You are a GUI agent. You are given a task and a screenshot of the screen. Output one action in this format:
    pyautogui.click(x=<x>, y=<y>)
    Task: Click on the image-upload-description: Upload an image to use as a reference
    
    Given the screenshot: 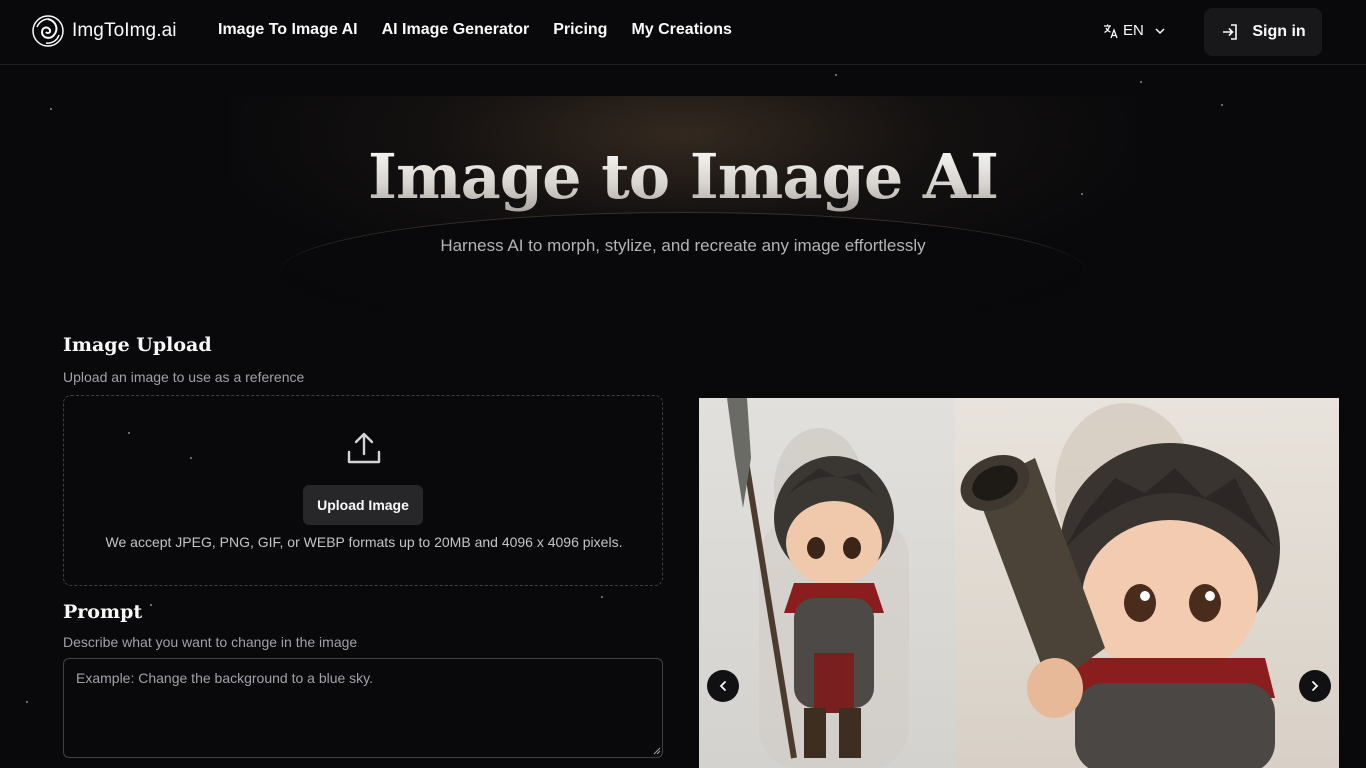 What is the action you would take?
    pyautogui.click(x=184, y=377)
    